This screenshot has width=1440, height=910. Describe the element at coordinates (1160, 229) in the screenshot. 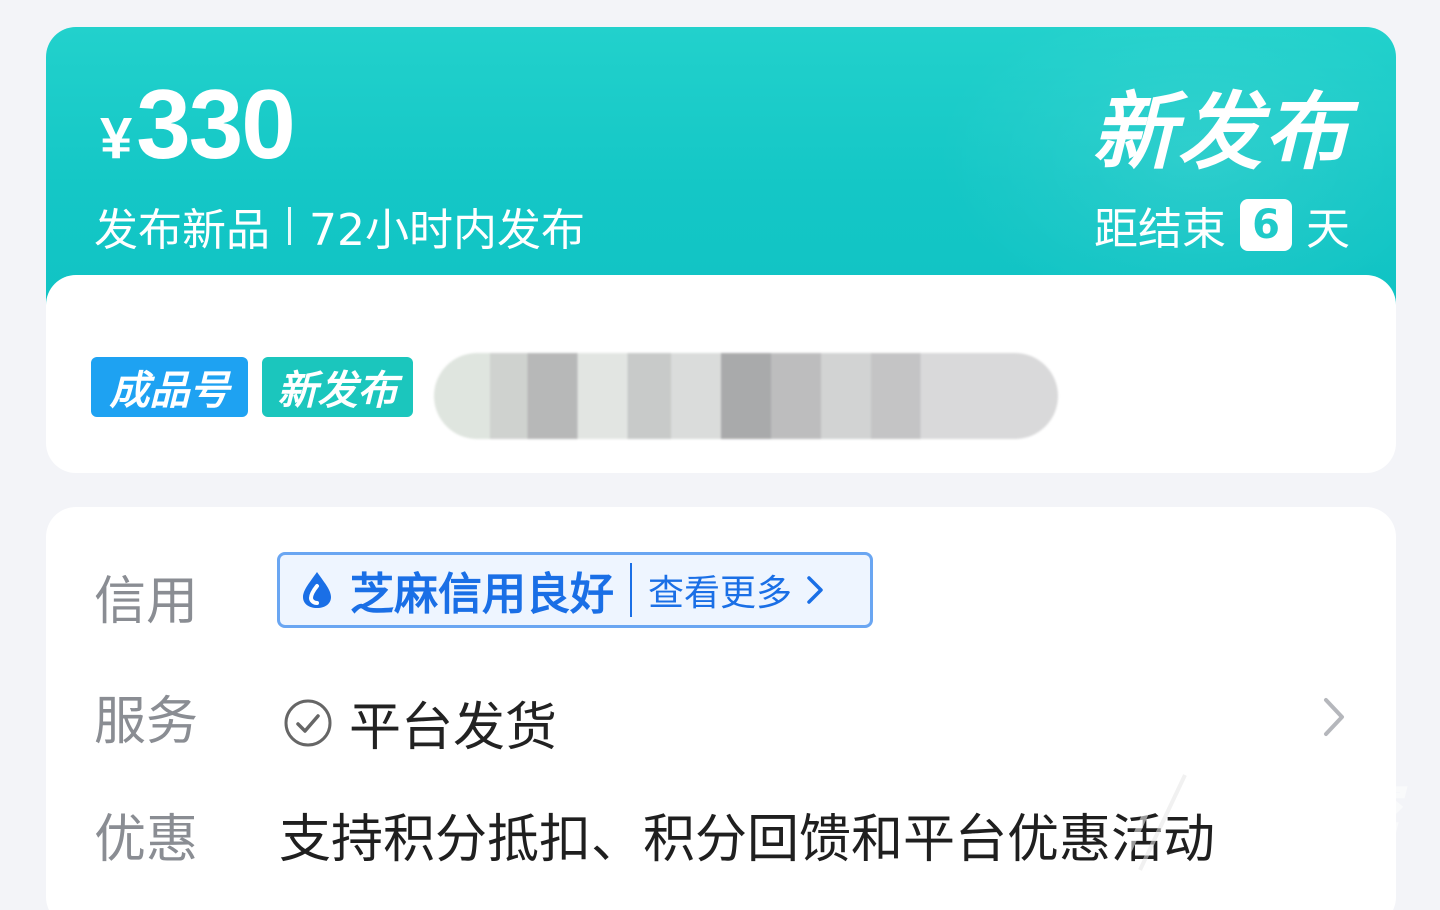

I see `countdown-prefix: 距结束` at that location.